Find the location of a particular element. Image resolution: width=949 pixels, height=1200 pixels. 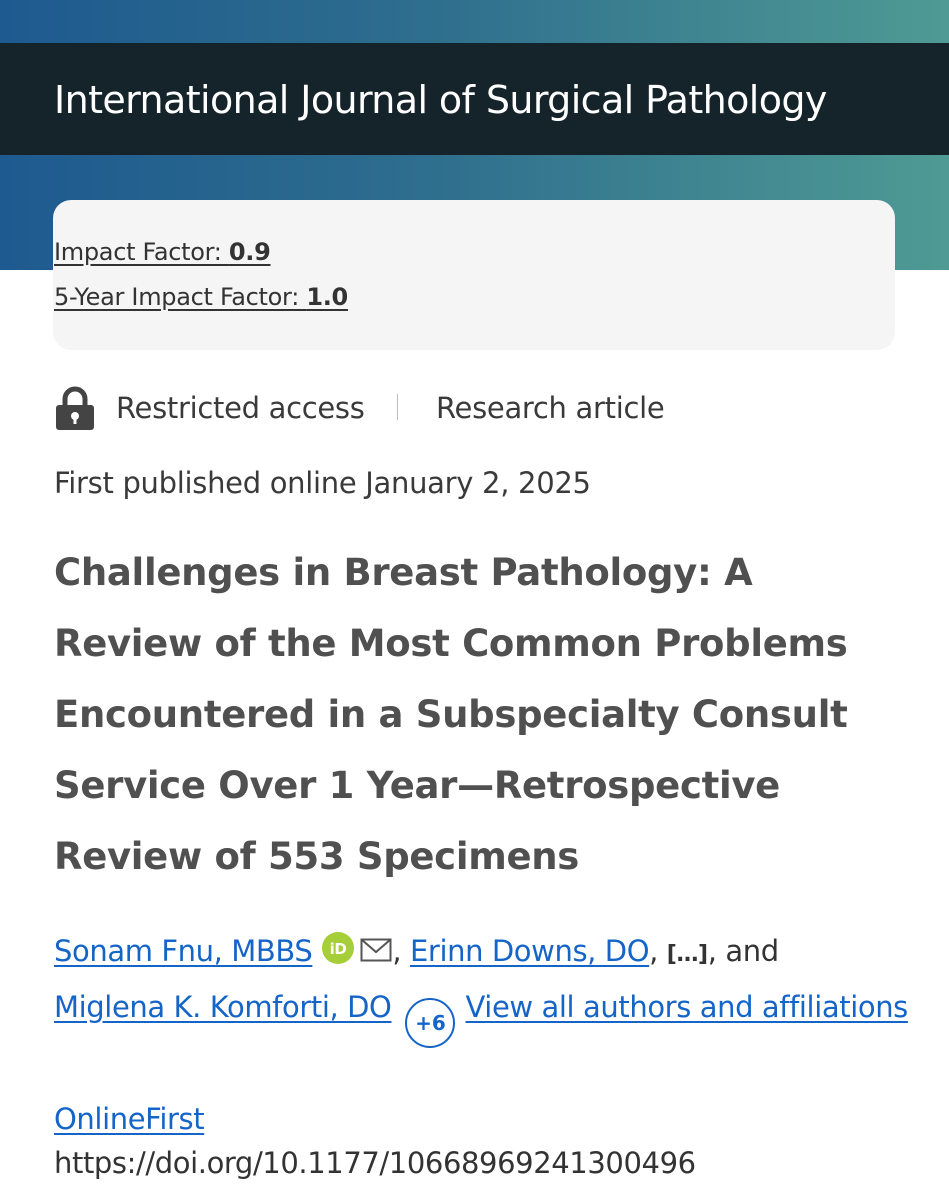

authors-and: , and is located at coordinates (743, 951).